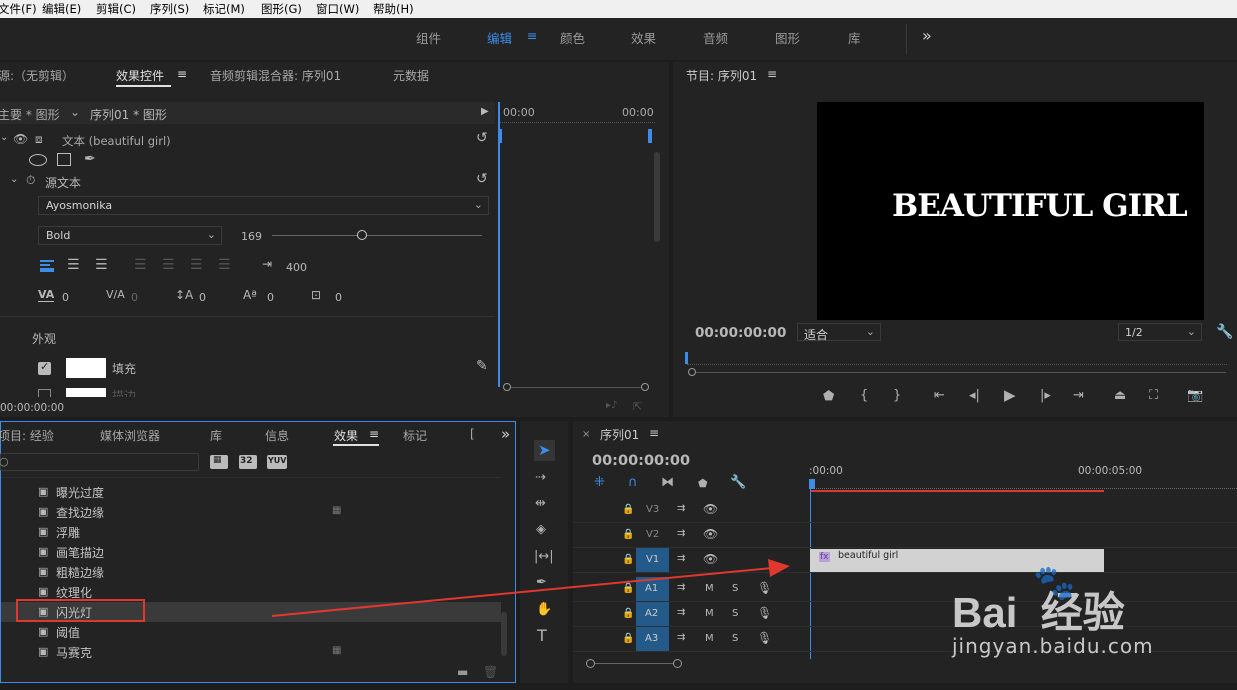 This screenshot has width=1237, height=690. I want to click on paw-logo-icon: 🐾, so click(1054, 583).